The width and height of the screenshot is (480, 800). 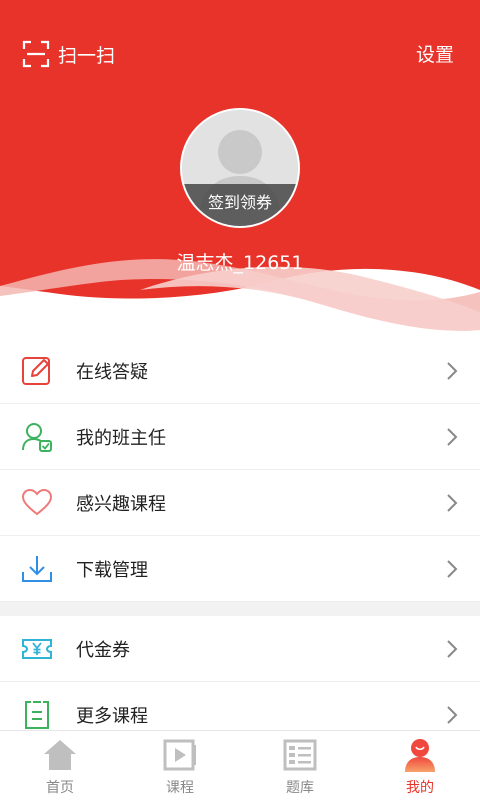 What do you see at coordinates (420, 788) in the screenshot?
I see `tab-label: 我的` at bounding box center [420, 788].